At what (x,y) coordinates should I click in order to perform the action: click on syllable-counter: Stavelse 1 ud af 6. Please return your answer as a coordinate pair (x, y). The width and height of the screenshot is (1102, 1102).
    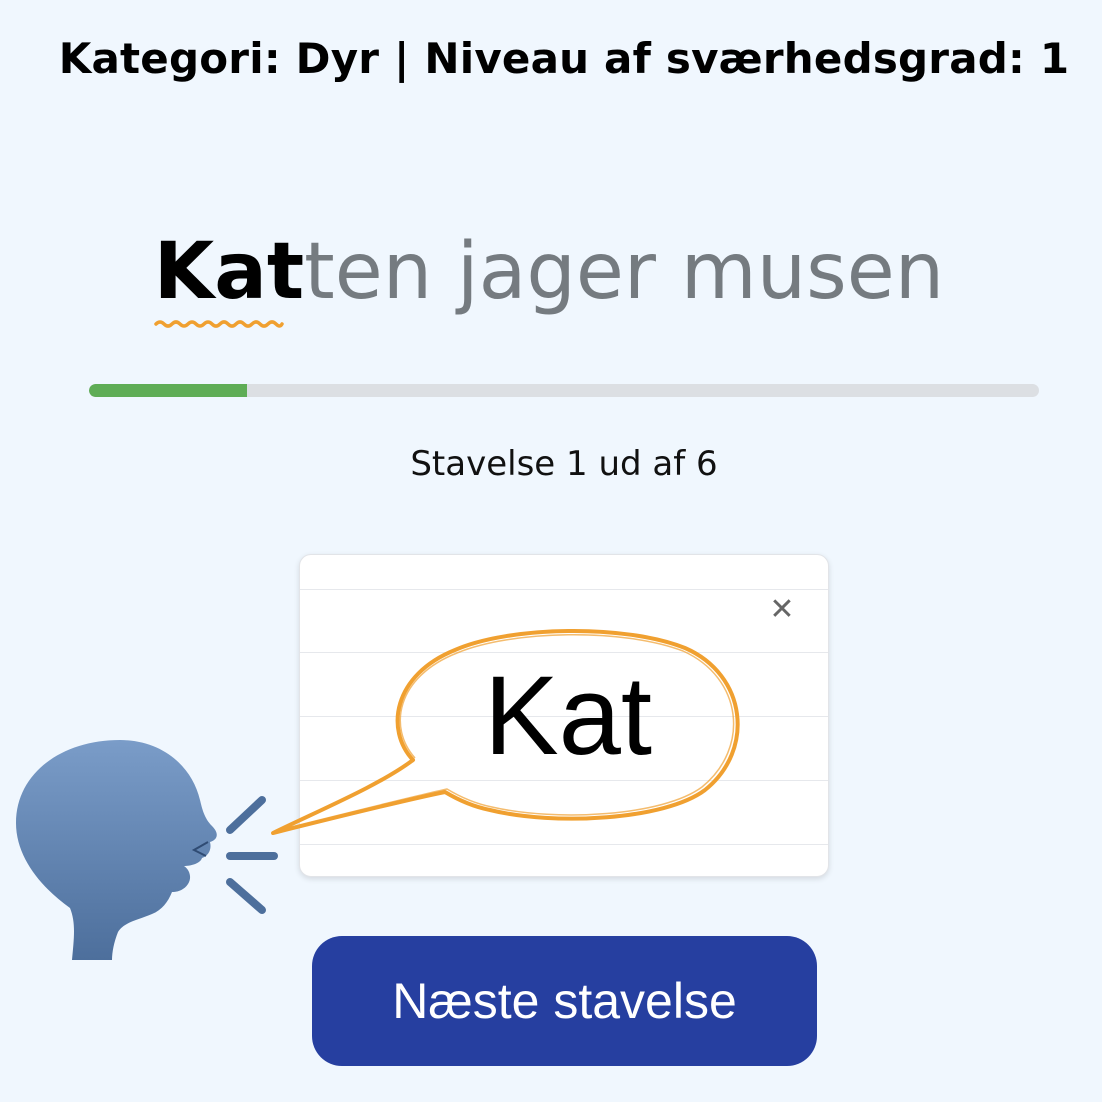
    Looking at the image, I should click on (564, 464).